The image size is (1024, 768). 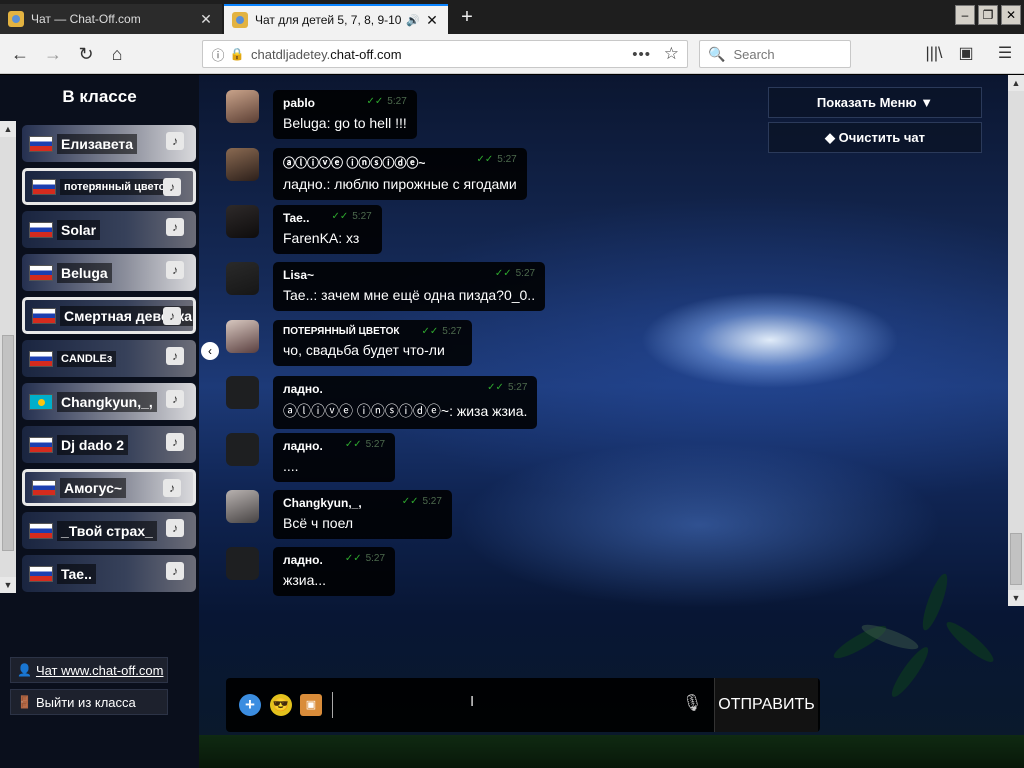 I want to click on close-window-button: ✕, so click(x=1011, y=15).